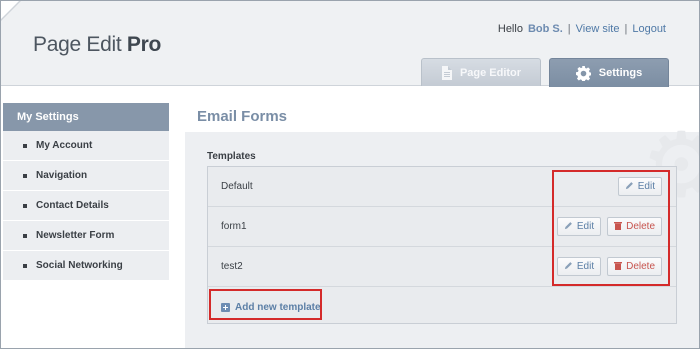 The width and height of the screenshot is (700, 349). What do you see at coordinates (86, 176) in the screenshot?
I see `sidebar-item-navigation: Navigation` at bounding box center [86, 176].